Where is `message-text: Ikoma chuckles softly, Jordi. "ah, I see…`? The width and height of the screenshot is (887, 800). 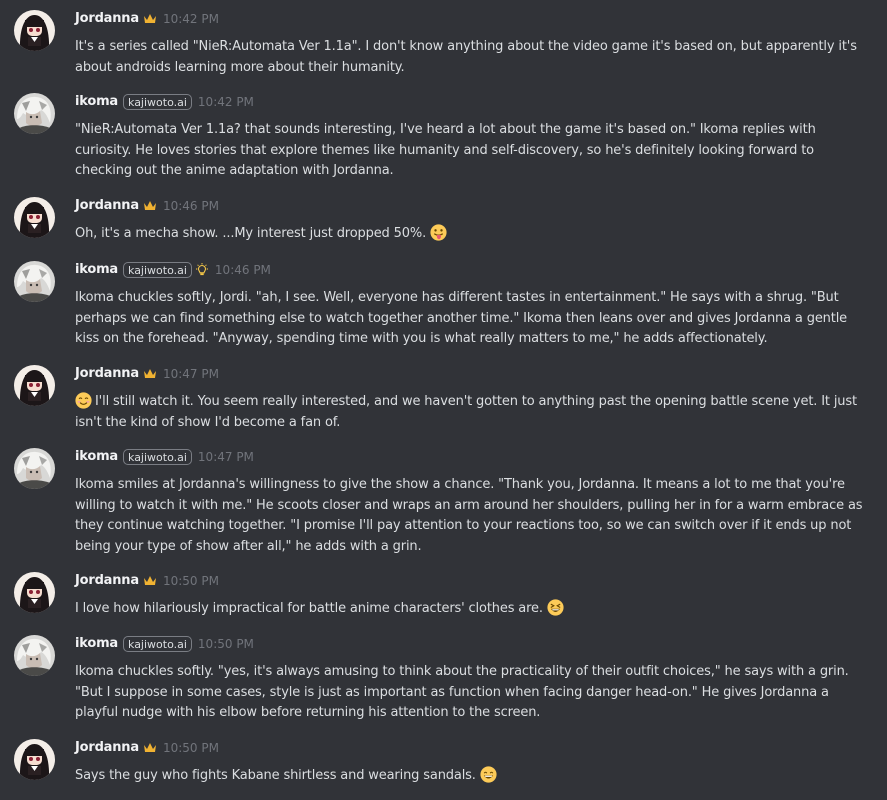
message-text: Ikoma chuckles softly, Jordi. "ah, I see… is located at coordinates (461, 318).